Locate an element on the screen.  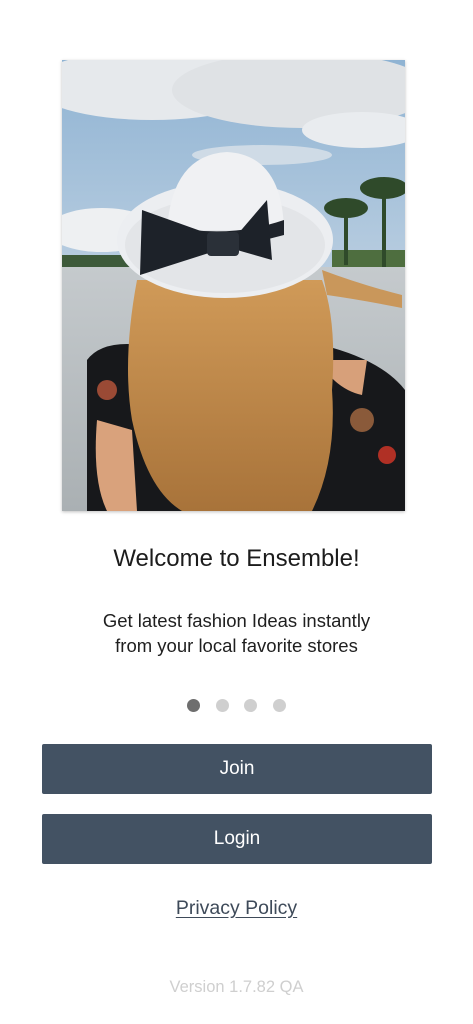
version-label: Version 1.7.82 QA is located at coordinates (236, 987).